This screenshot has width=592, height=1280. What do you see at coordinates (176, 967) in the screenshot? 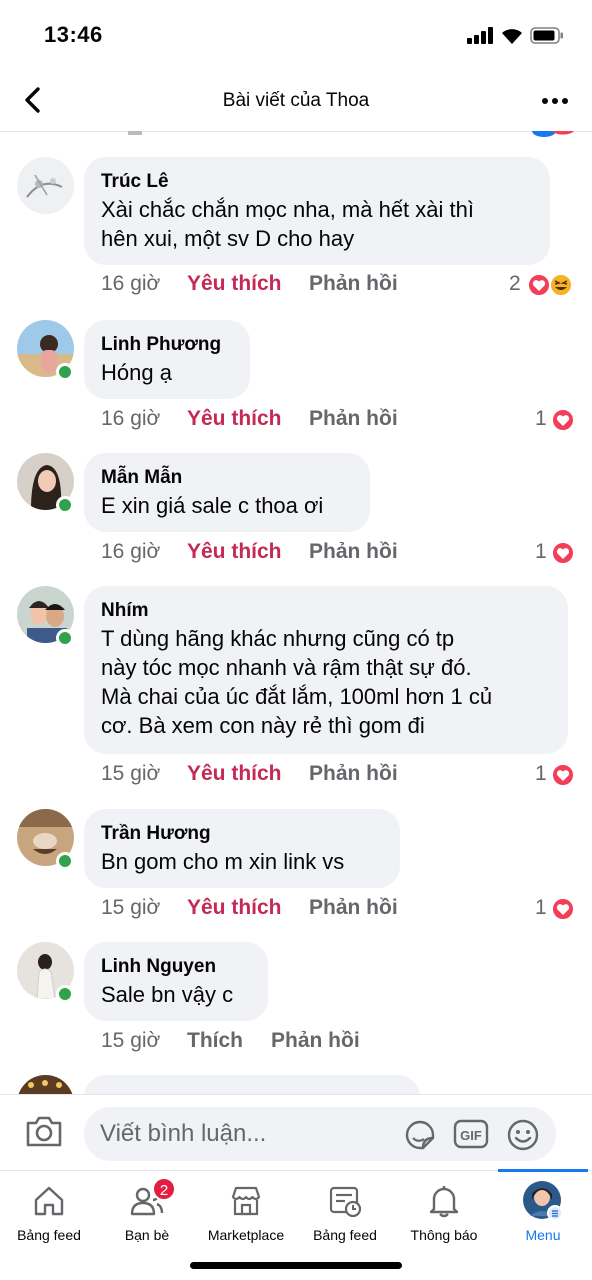
I see `comment-author: Linh Nguyen` at bounding box center [176, 967].